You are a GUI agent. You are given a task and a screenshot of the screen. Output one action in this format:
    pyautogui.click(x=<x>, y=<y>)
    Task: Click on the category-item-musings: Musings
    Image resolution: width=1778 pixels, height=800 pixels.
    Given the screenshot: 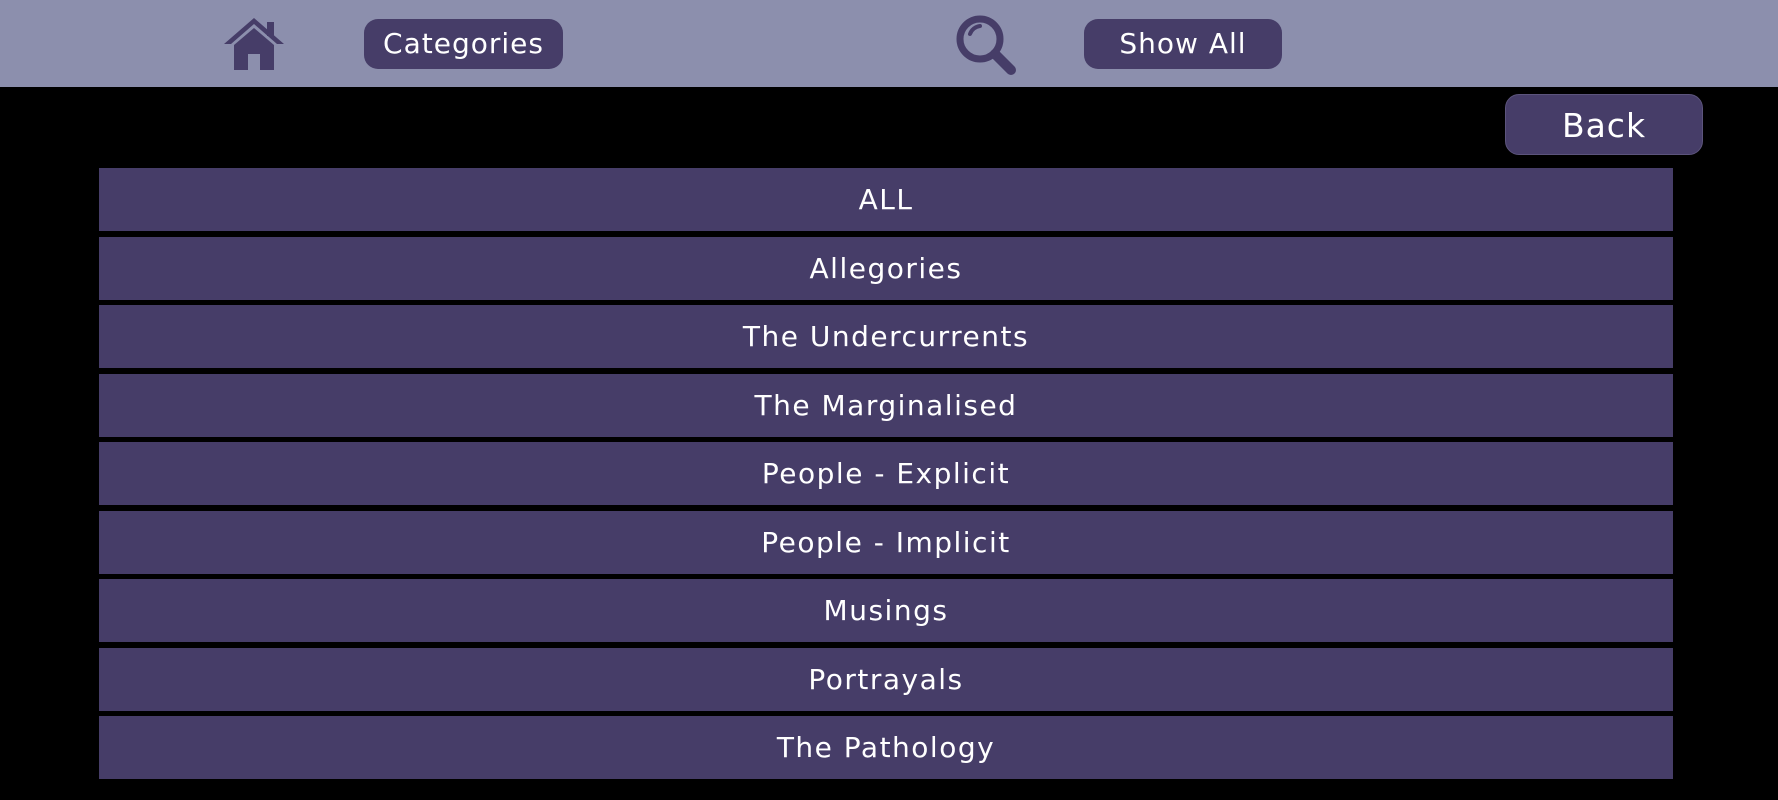 What is the action you would take?
    pyautogui.click(x=886, y=610)
    